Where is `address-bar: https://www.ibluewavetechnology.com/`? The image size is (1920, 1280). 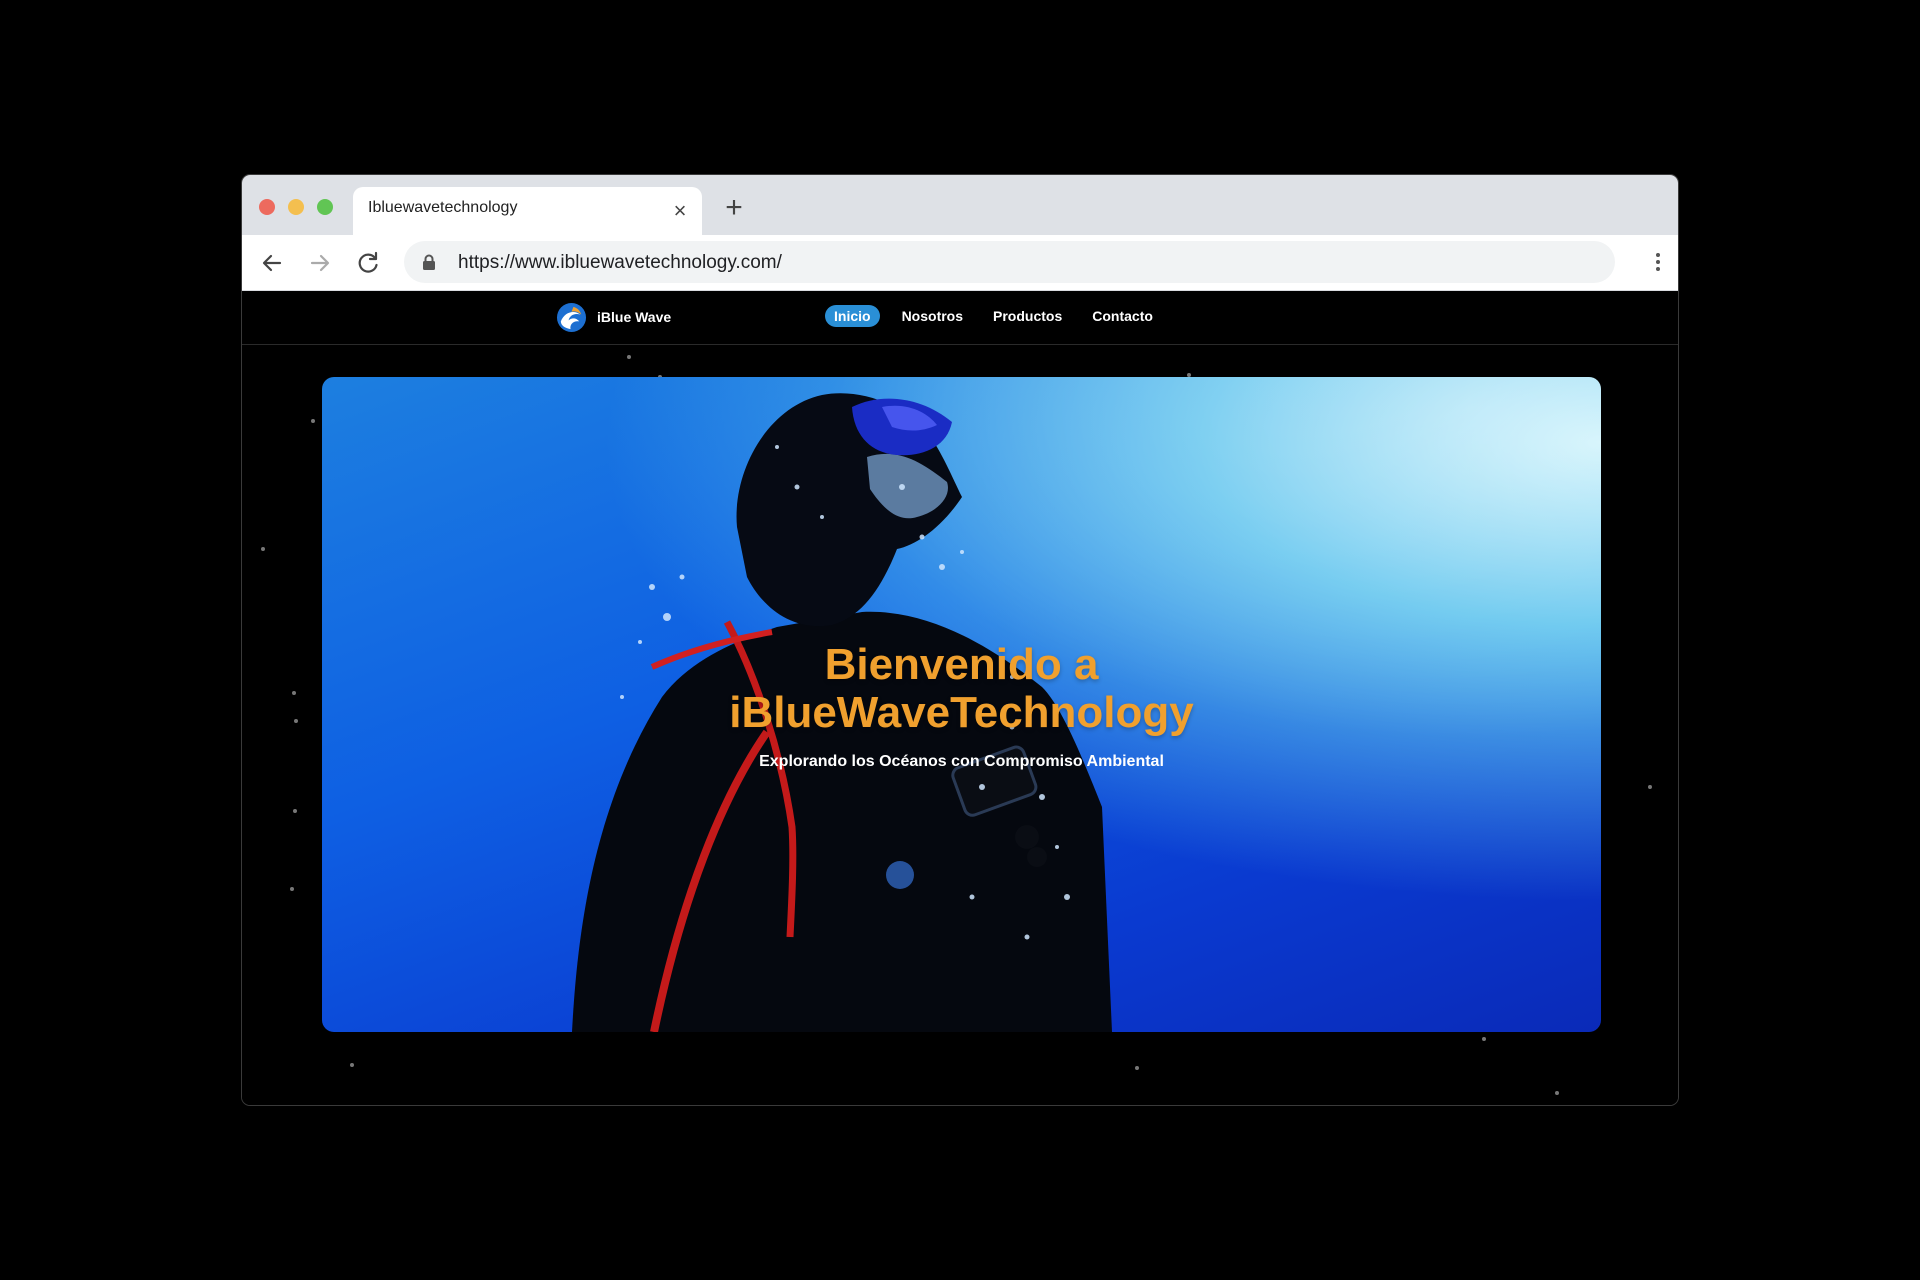
address-bar: https://www.ibluewavetechnology.com/ is located at coordinates (1009, 262).